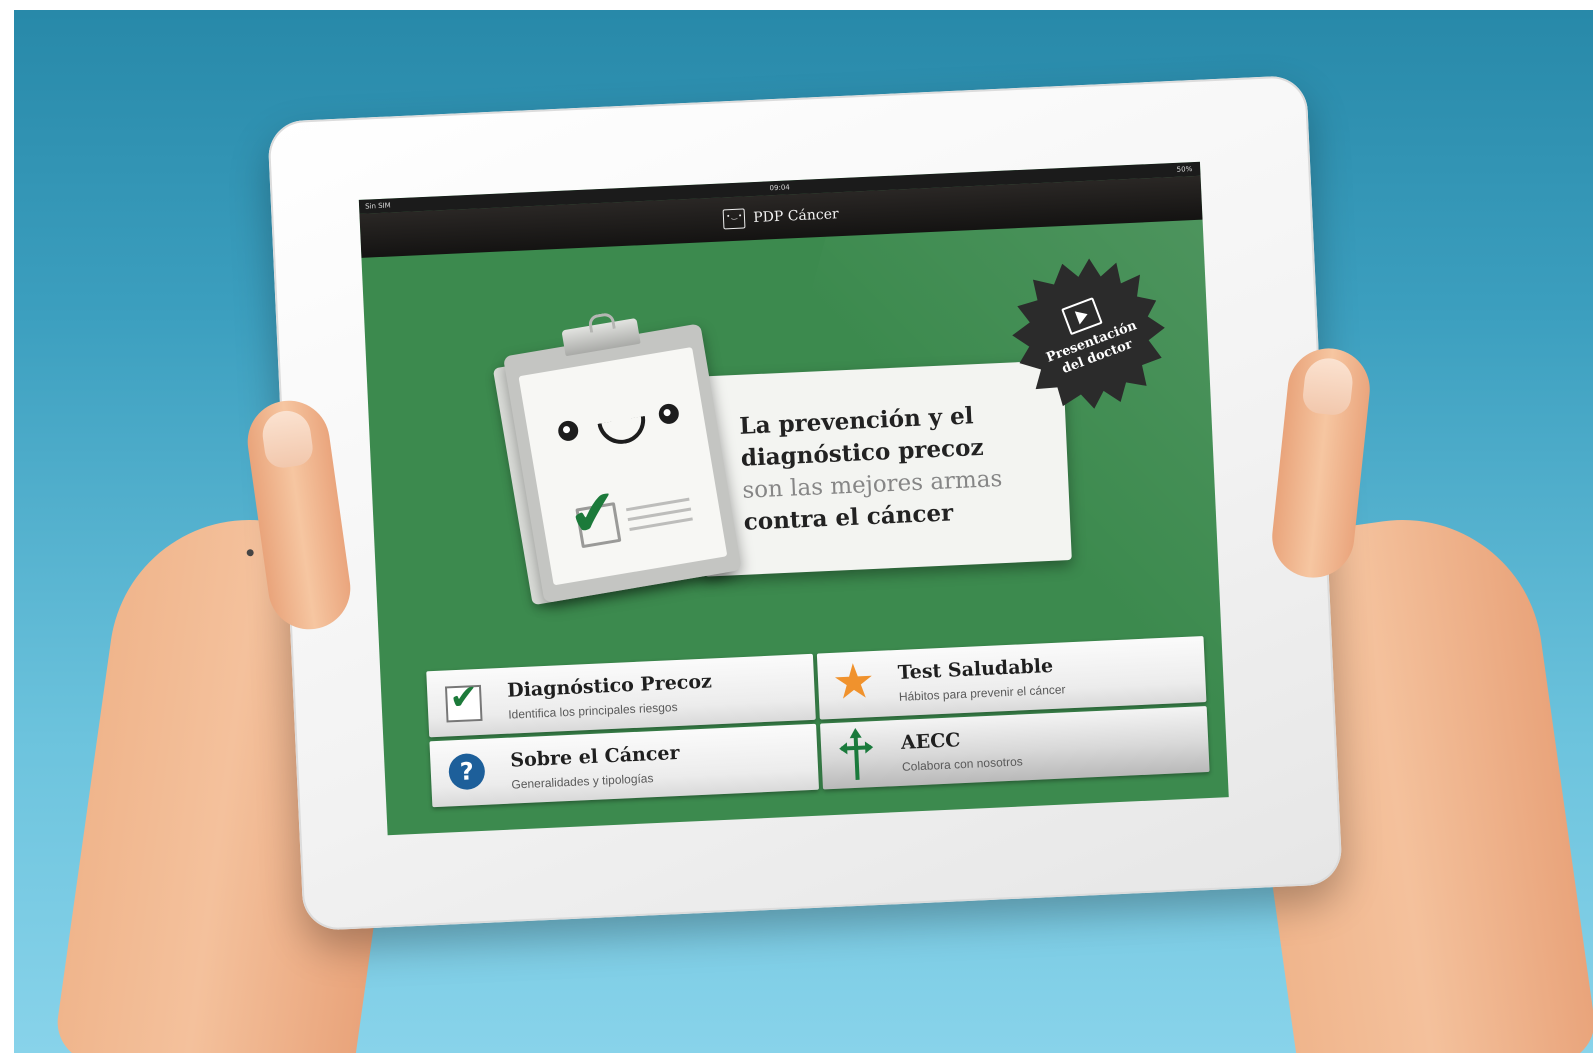  Describe the element at coordinates (594, 756) in the screenshot. I see `tile-title: Sobre el Cáncer` at that location.